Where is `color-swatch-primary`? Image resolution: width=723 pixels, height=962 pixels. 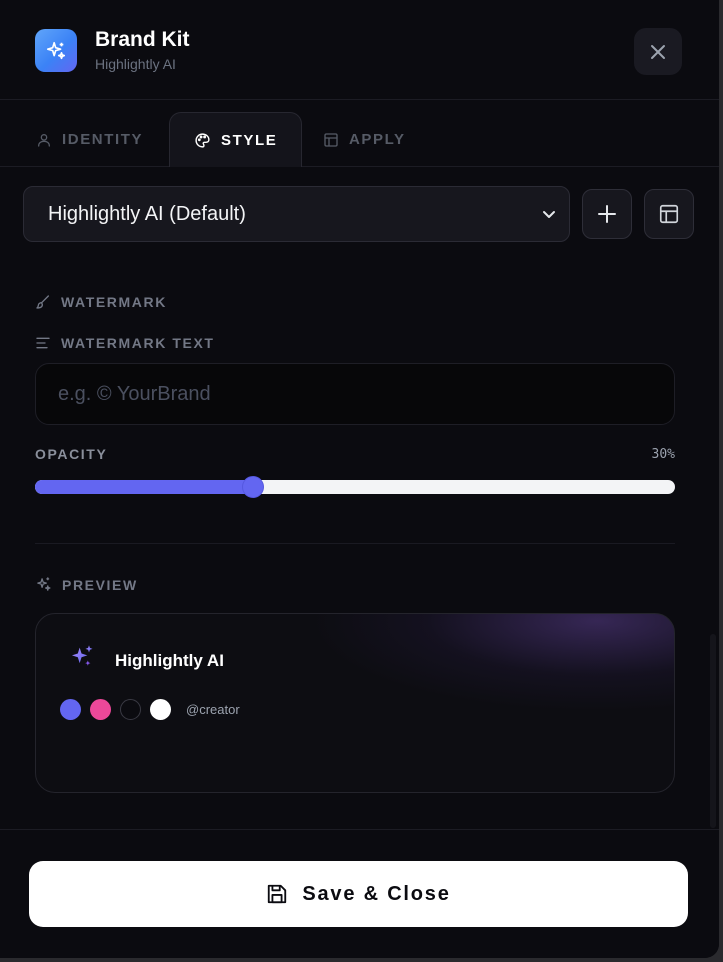
color-swatch-primary is located at coordinates (70, 709).